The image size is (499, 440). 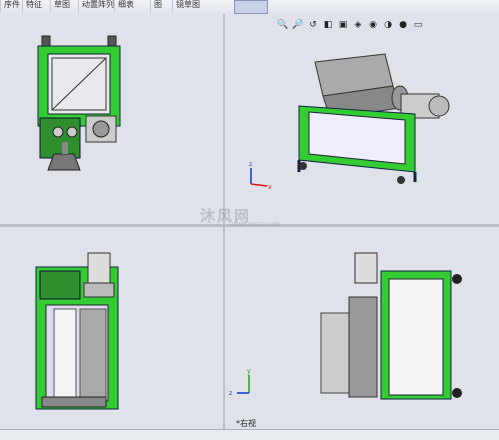 I want to click on front-view-model, so click(x=79, y=103).